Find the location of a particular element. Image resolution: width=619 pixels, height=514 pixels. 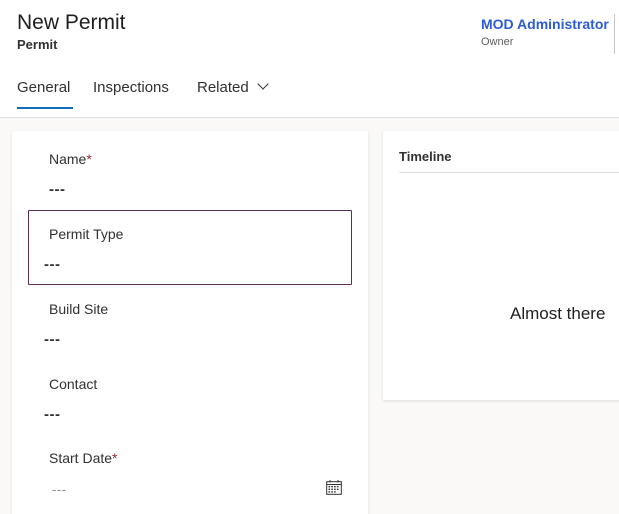

start-date-label-text: Start Date is located at coordinates (81, 458).